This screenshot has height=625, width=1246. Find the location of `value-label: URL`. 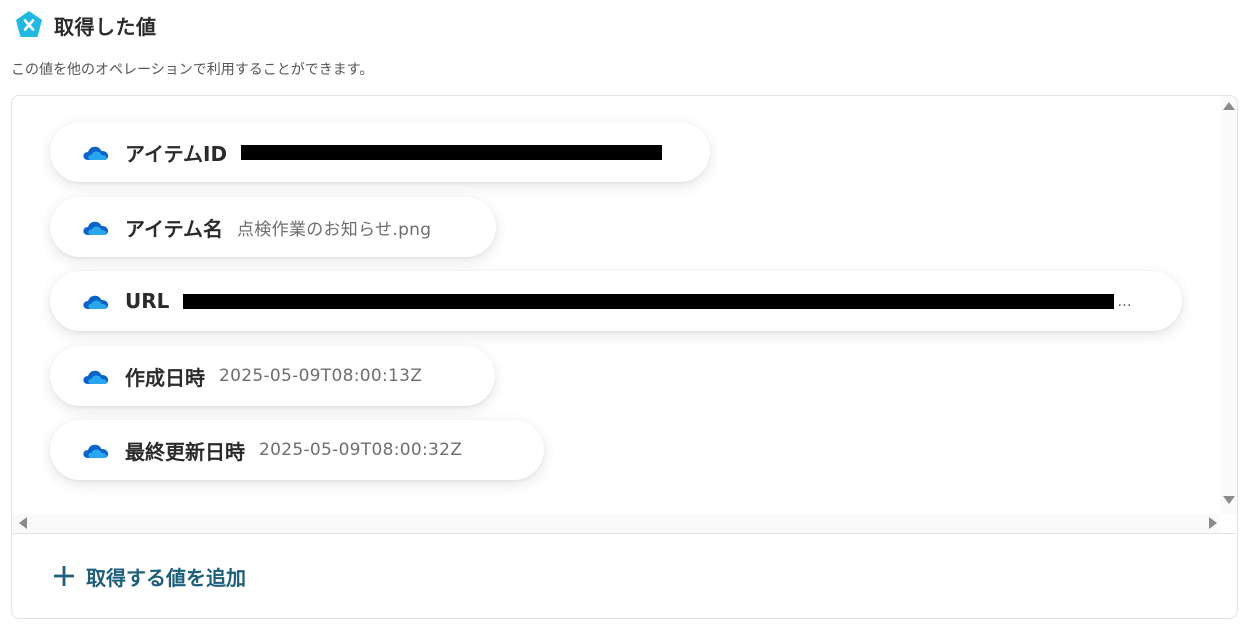

value-label: URL is located at coordinates (147, 301).